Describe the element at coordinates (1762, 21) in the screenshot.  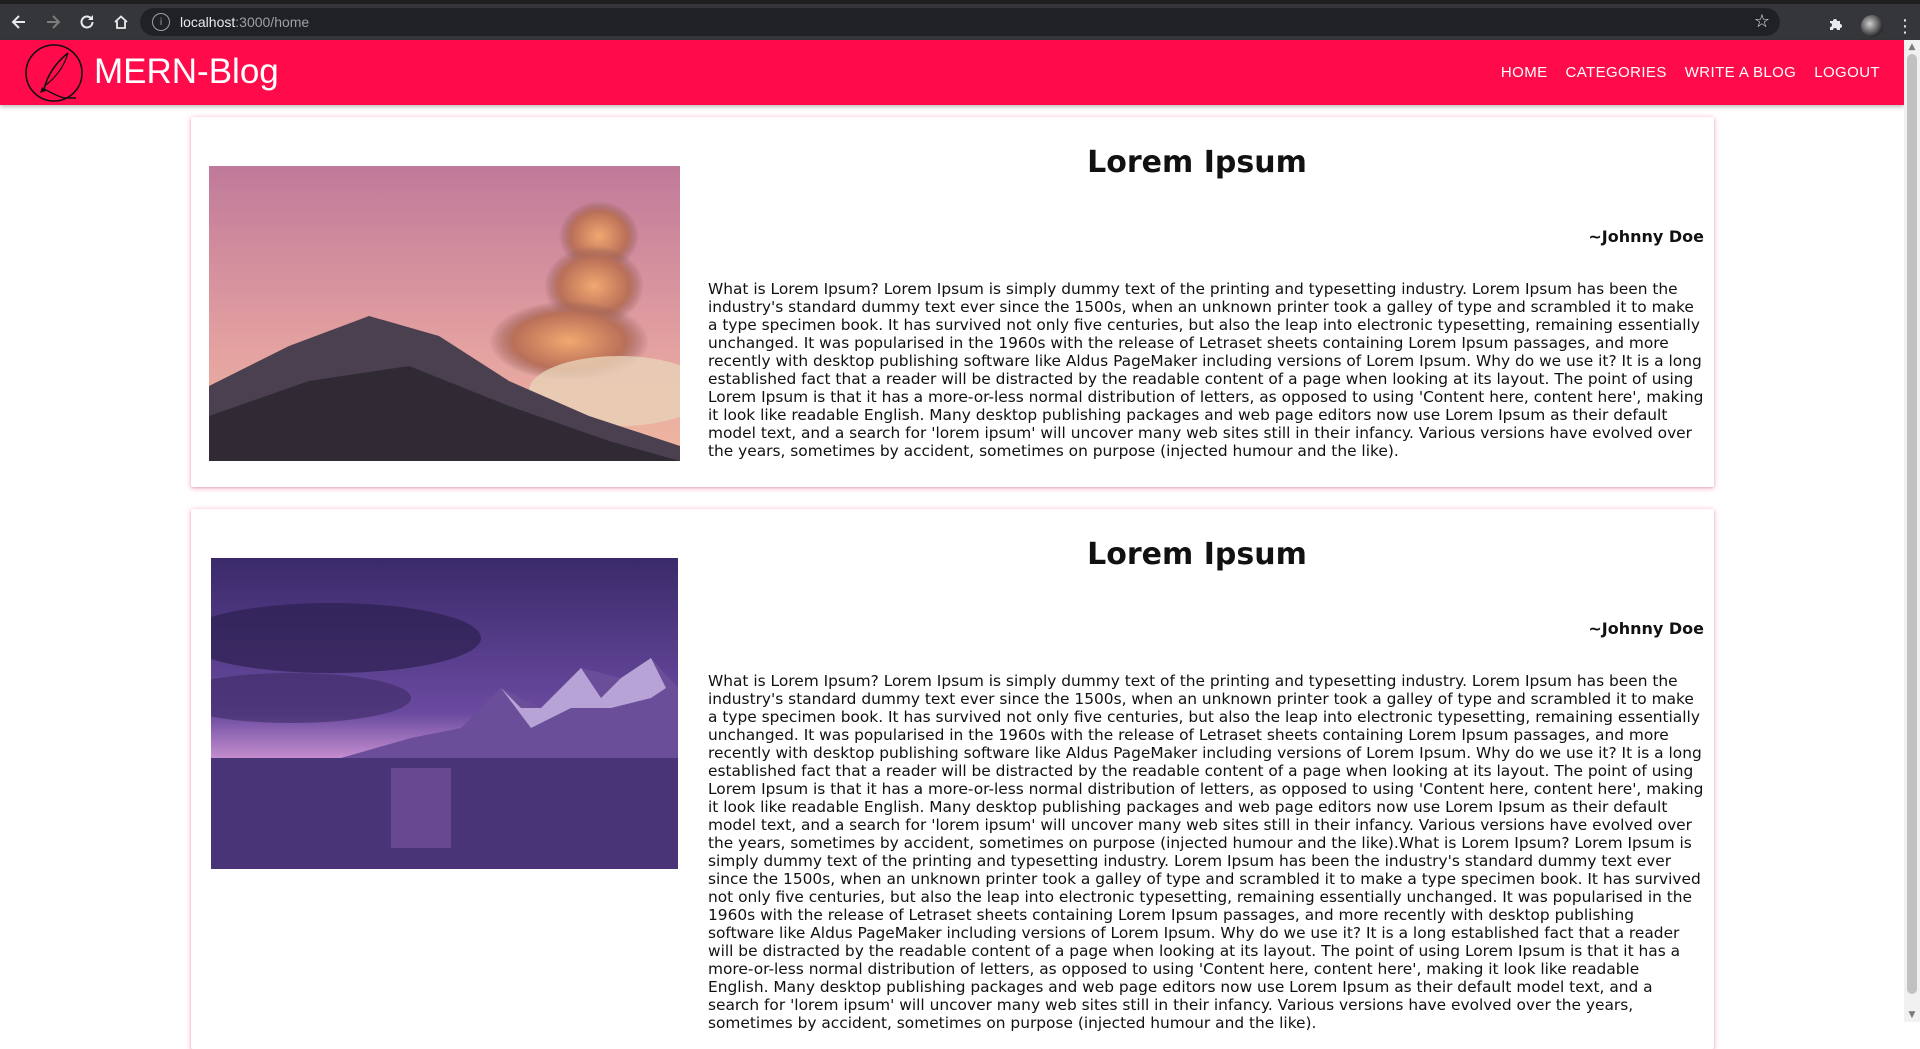
I see `star-icon: ☆` at that location.